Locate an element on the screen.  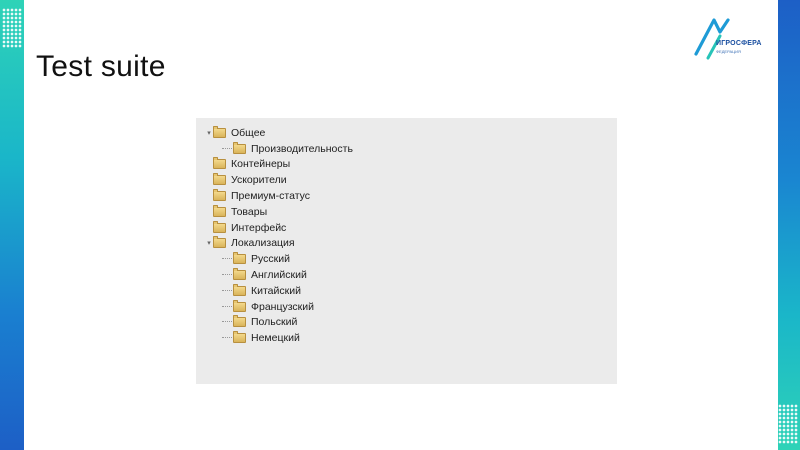
tree-item-label: Русский is located at coordinates (270, 259).